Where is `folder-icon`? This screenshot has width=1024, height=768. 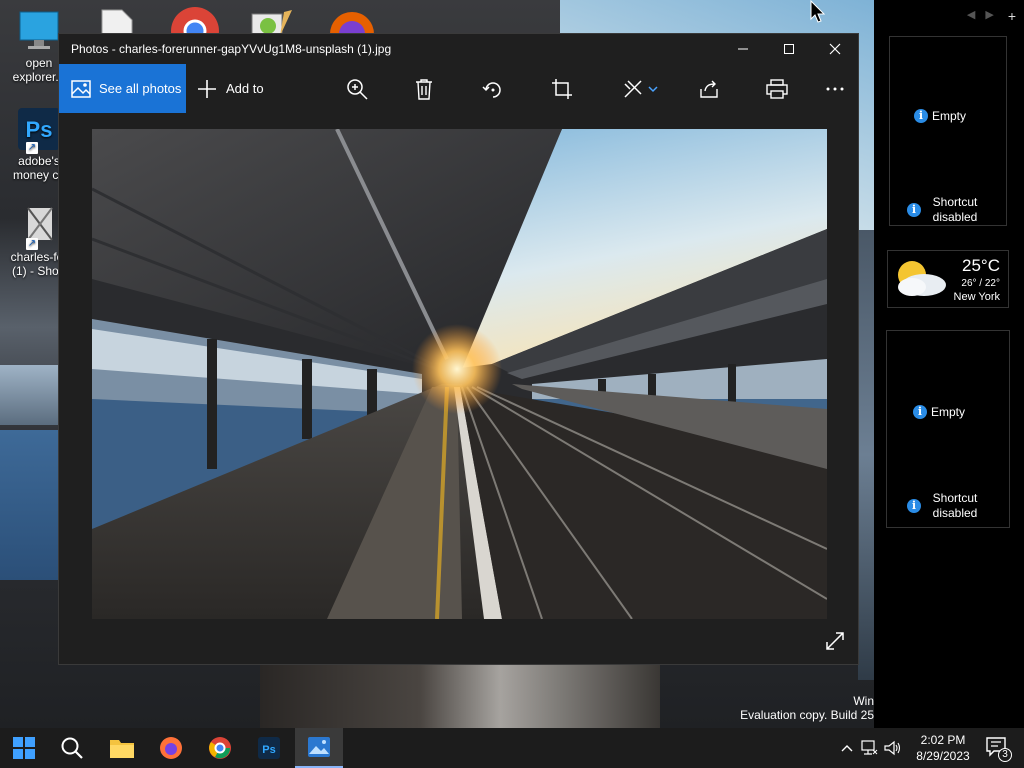 folder-icon is located at coordinates (122, 749).